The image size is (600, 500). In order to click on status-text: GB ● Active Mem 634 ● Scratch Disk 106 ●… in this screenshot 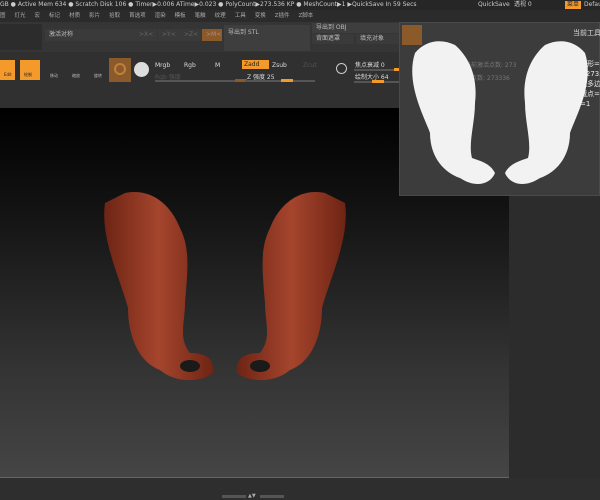, I will do `click(208, 4)`.